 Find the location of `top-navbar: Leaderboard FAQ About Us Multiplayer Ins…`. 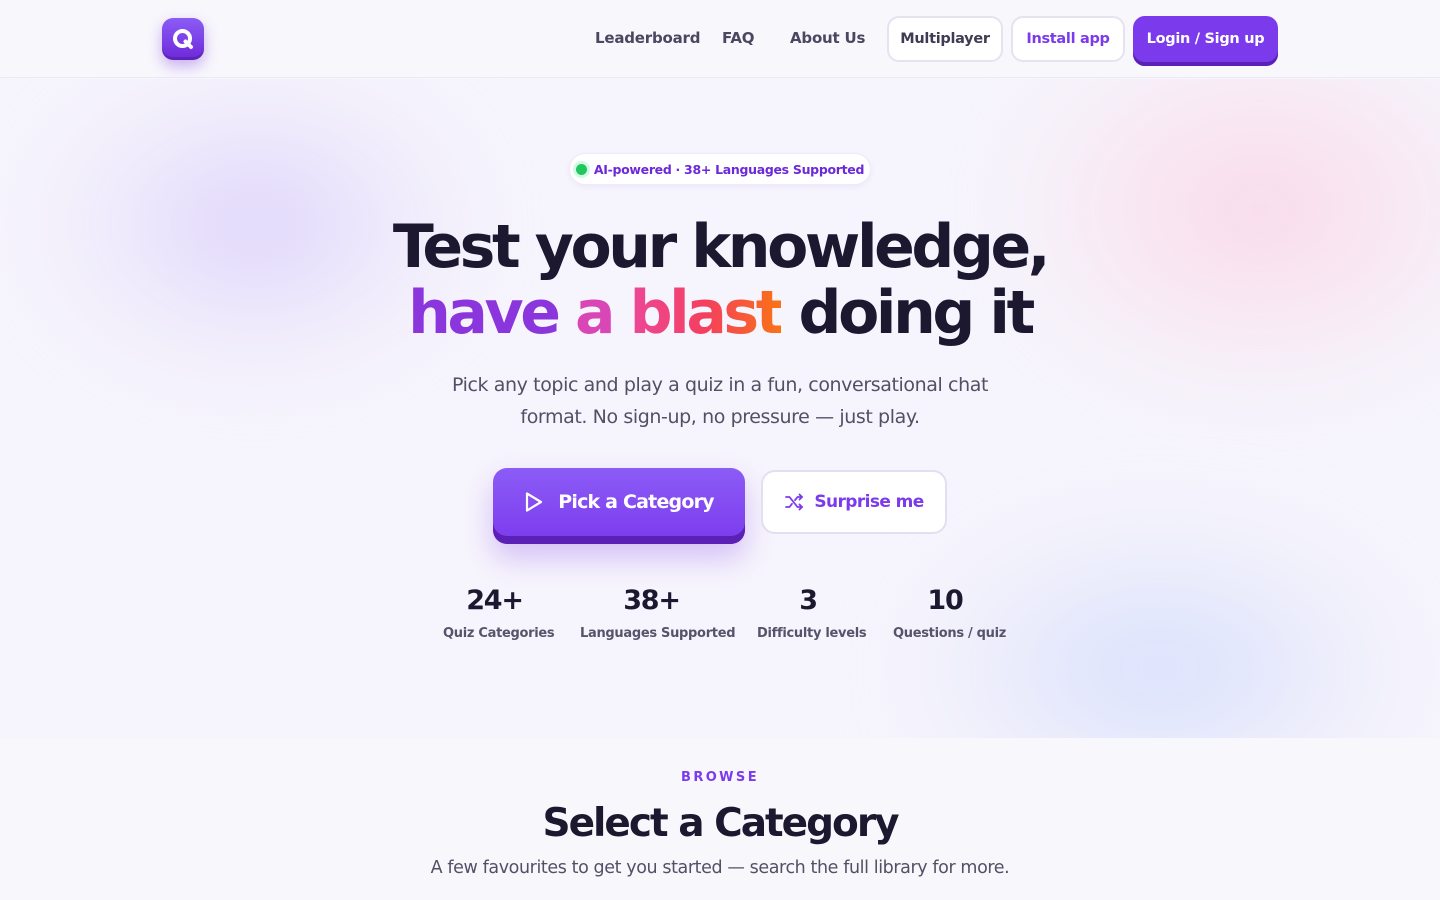

top-navbar: Leaderboard FAQ About Us Multiplayer Ins… is located at coordinates (720, 39).